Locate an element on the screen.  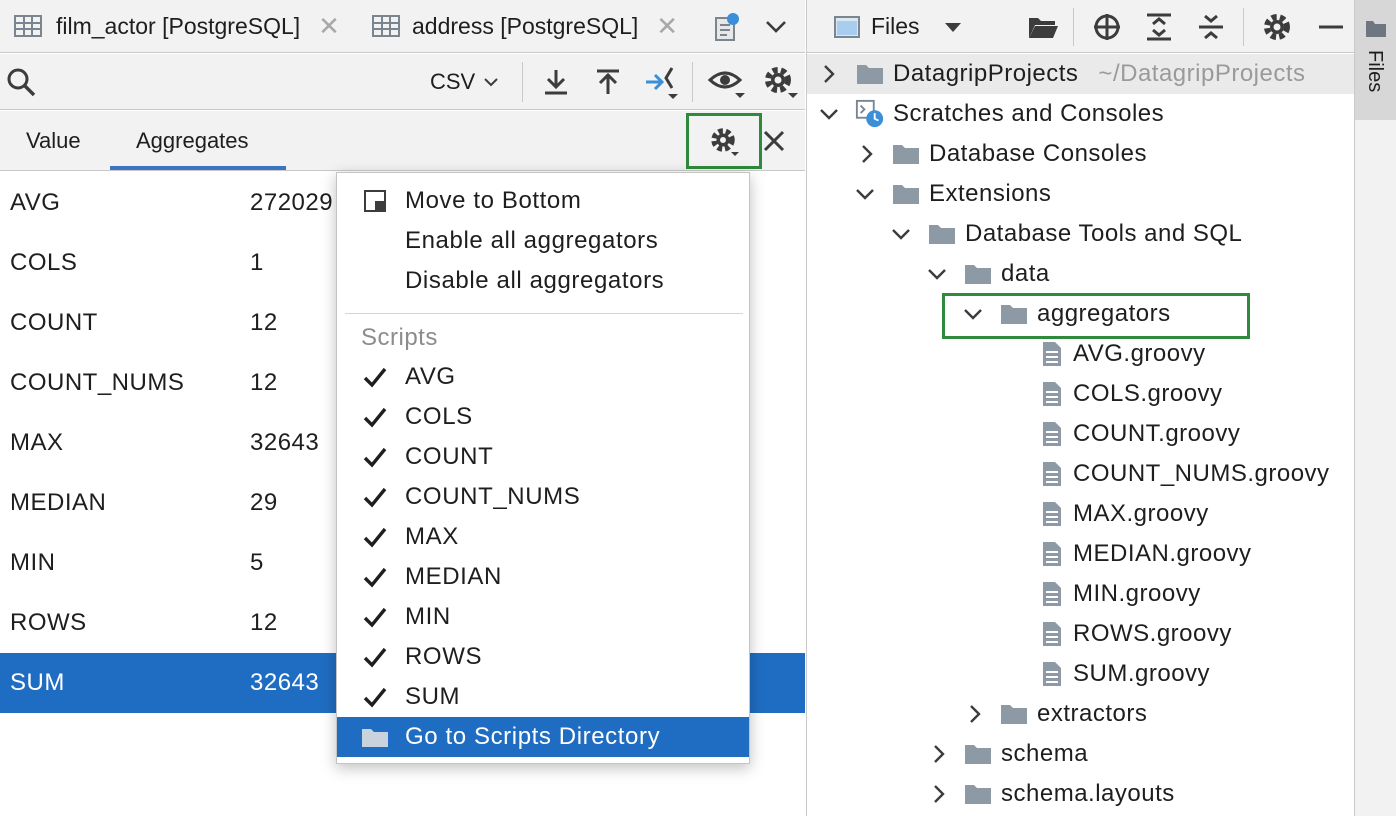
tree-item-label: DatagripProjects ~/DatagripProjects is located at coordinates (1099, 73).